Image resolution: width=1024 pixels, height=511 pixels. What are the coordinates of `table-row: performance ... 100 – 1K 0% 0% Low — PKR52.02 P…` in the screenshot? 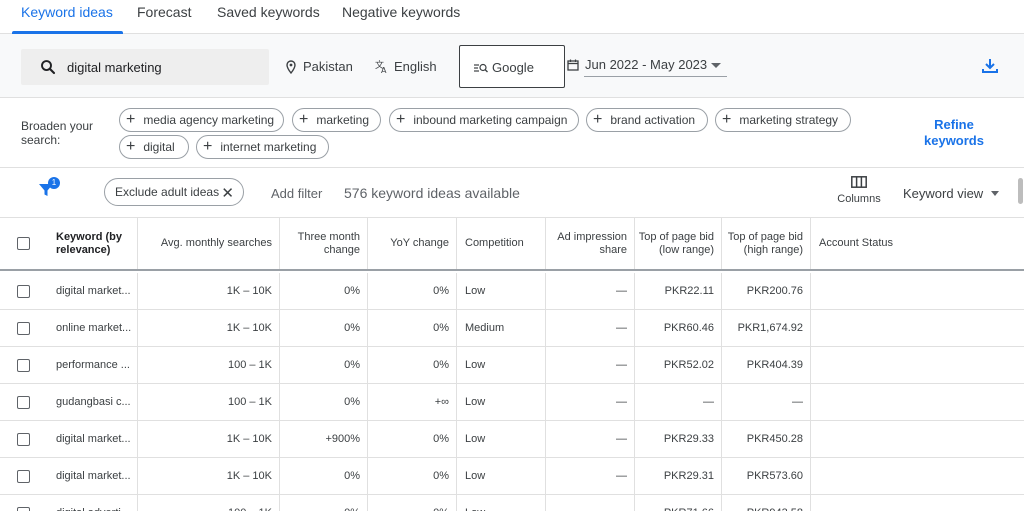 It's located at (512, 365).